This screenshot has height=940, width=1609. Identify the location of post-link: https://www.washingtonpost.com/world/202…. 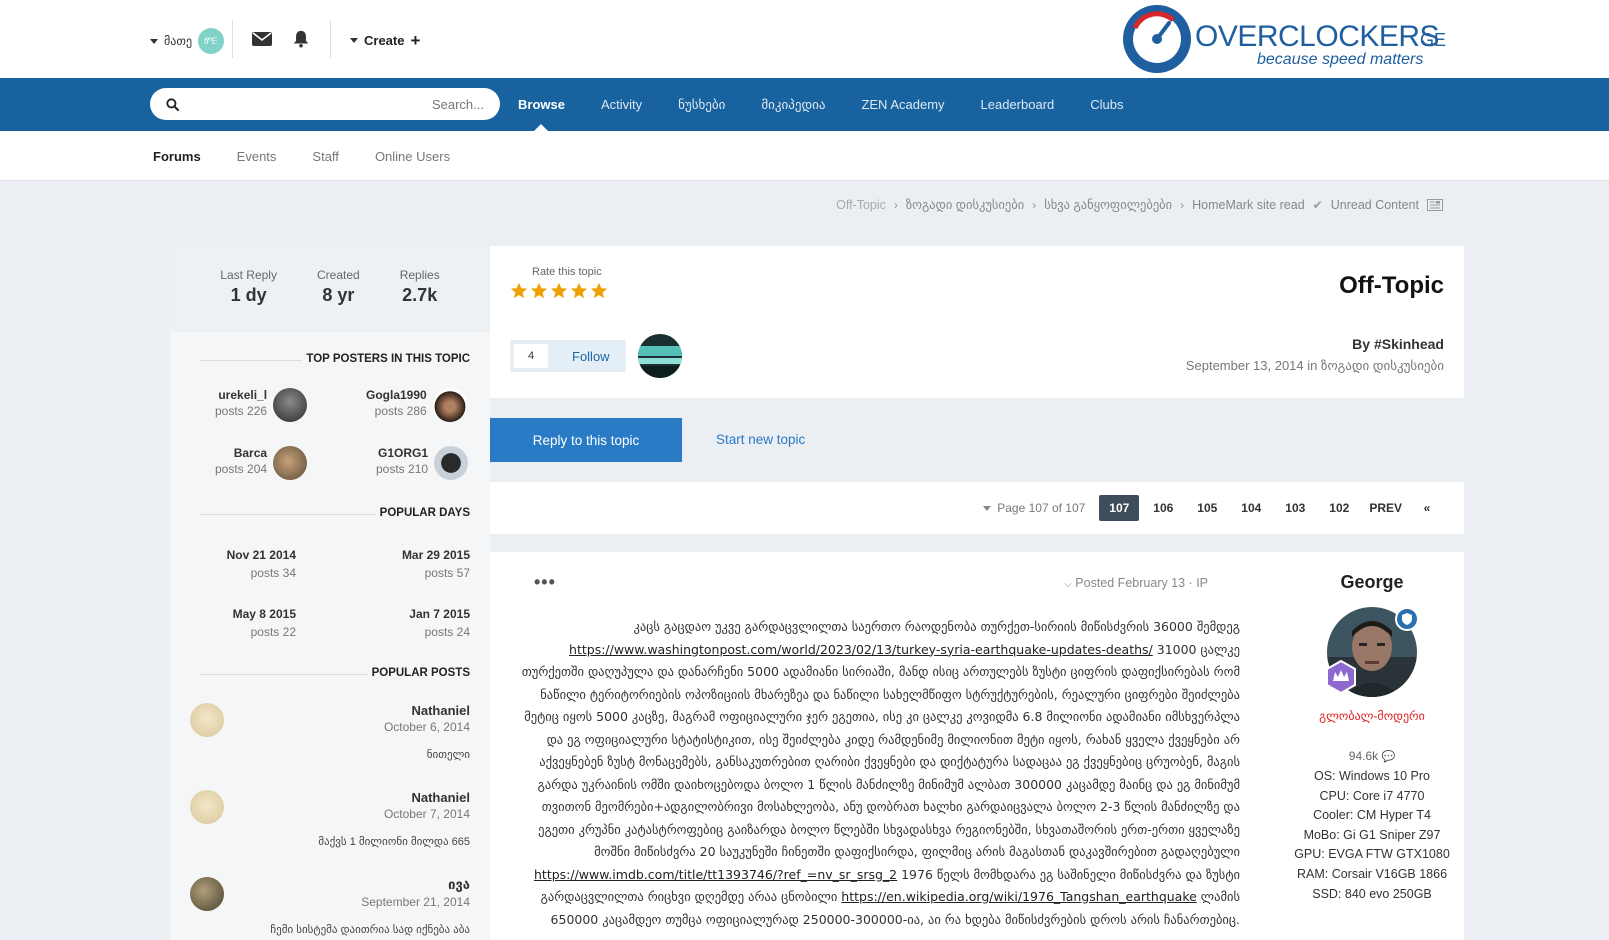
(861, 649).